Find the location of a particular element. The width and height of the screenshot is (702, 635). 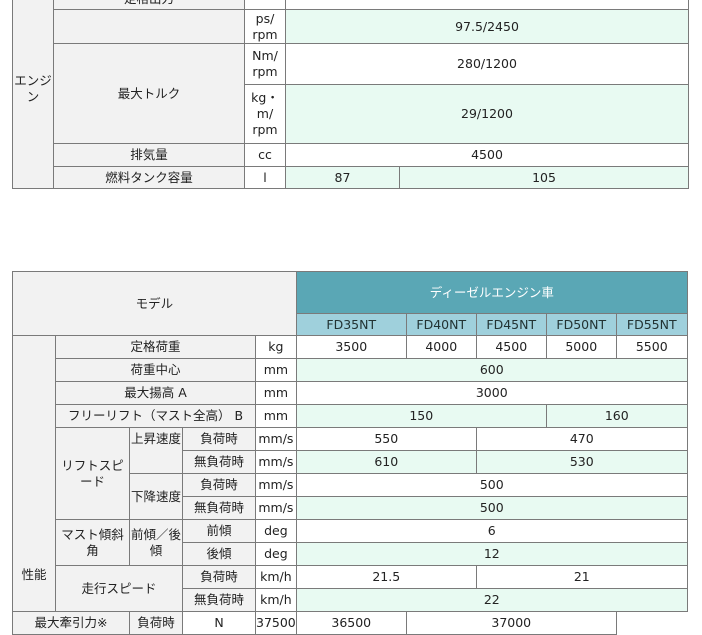

lift-speed-label: リフトスピ ード is located at coordinates (92, 473).